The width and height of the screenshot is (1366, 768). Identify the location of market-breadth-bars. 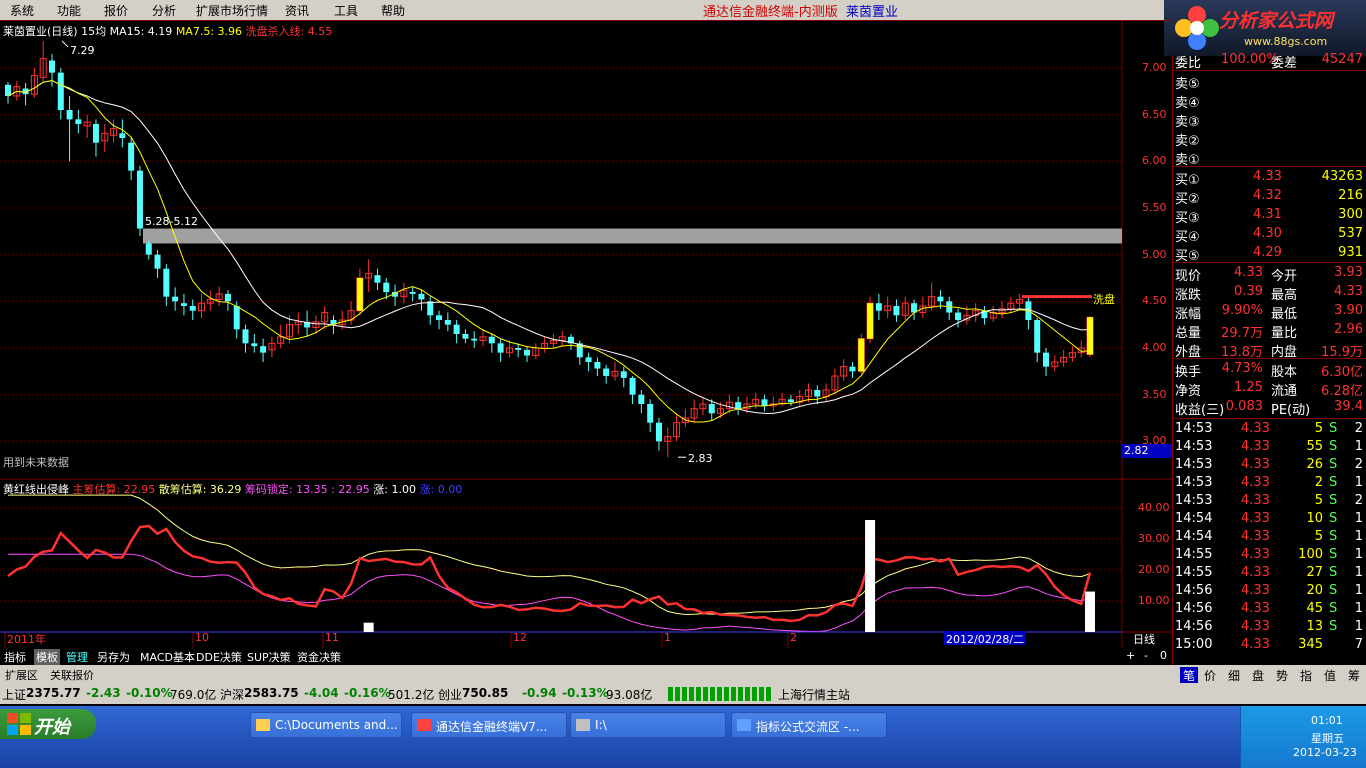
(720, 694).